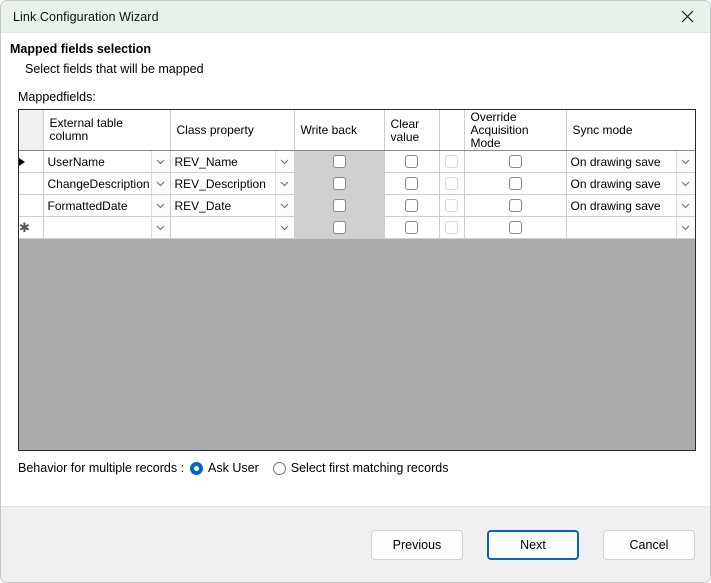  I want to click on radio-select-first-matching-records: Select first matching records, so click(360, 468).